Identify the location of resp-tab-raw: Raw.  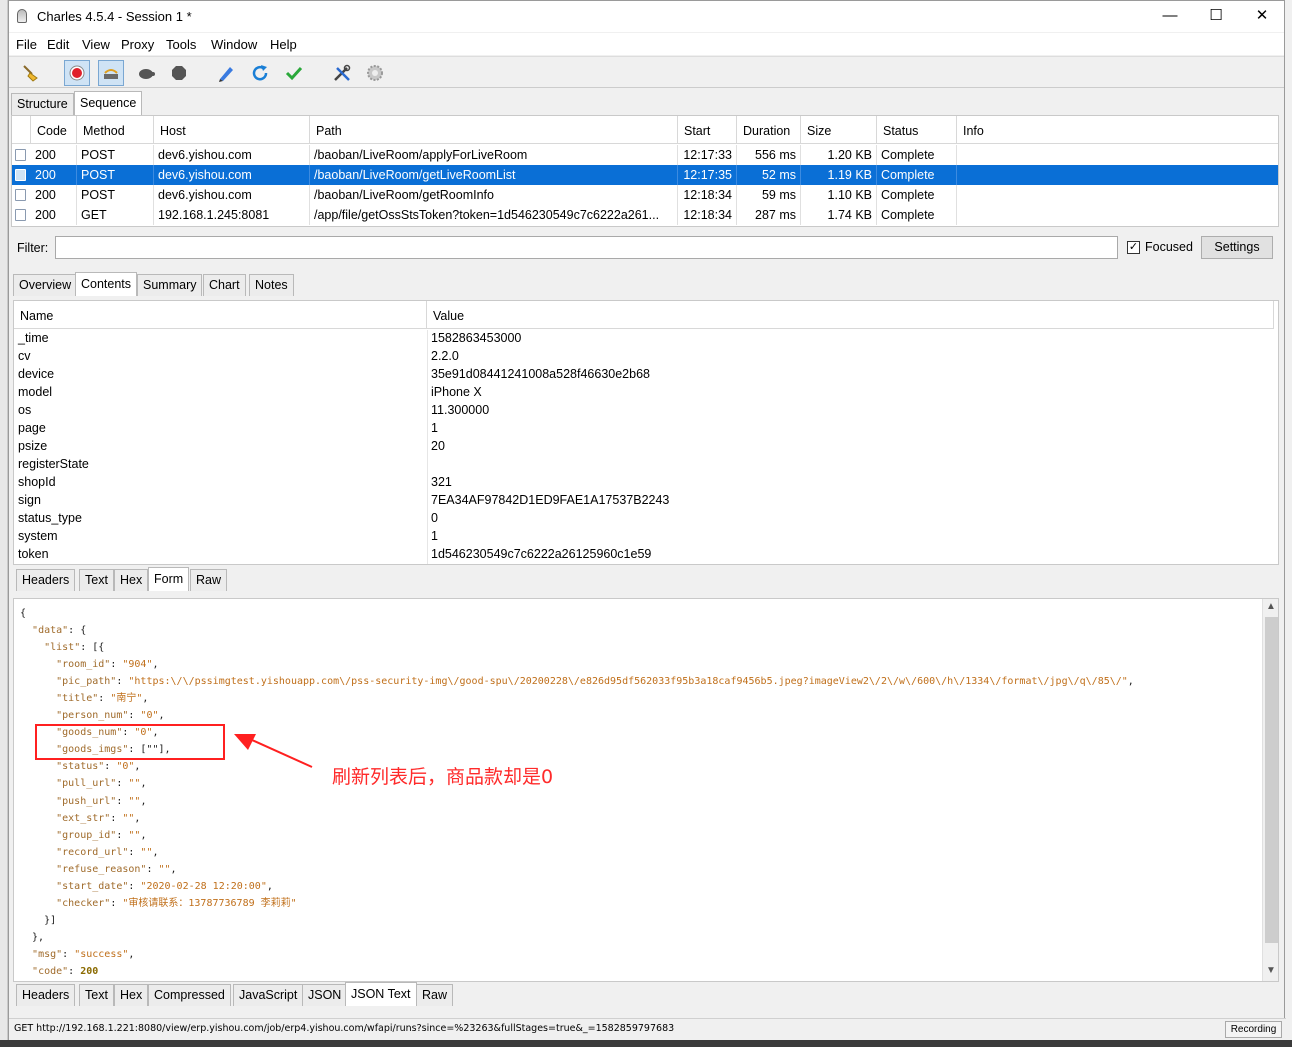
(435, 995).